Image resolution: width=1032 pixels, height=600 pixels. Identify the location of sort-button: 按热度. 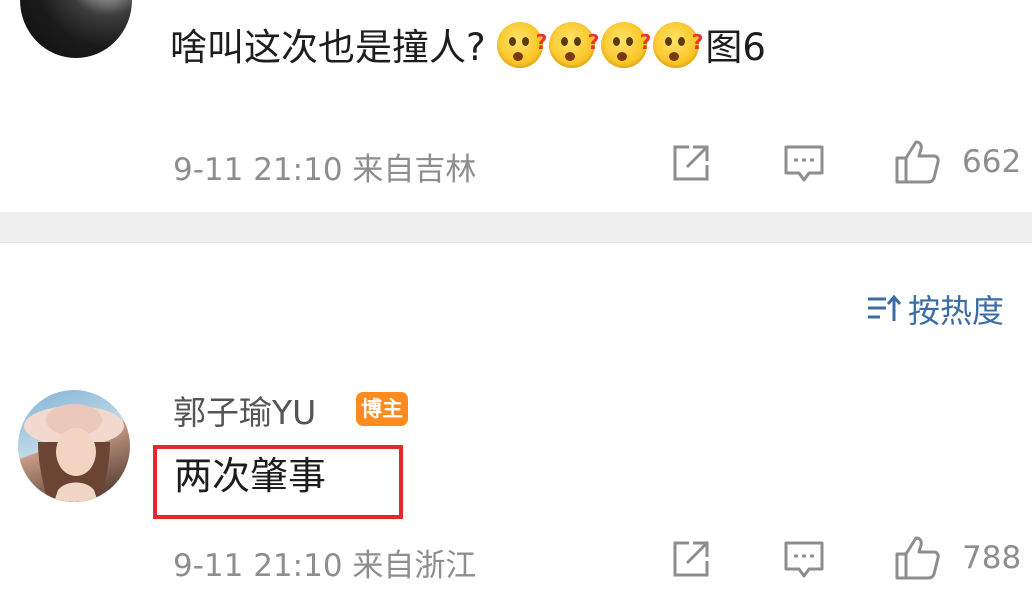
(935, 309).